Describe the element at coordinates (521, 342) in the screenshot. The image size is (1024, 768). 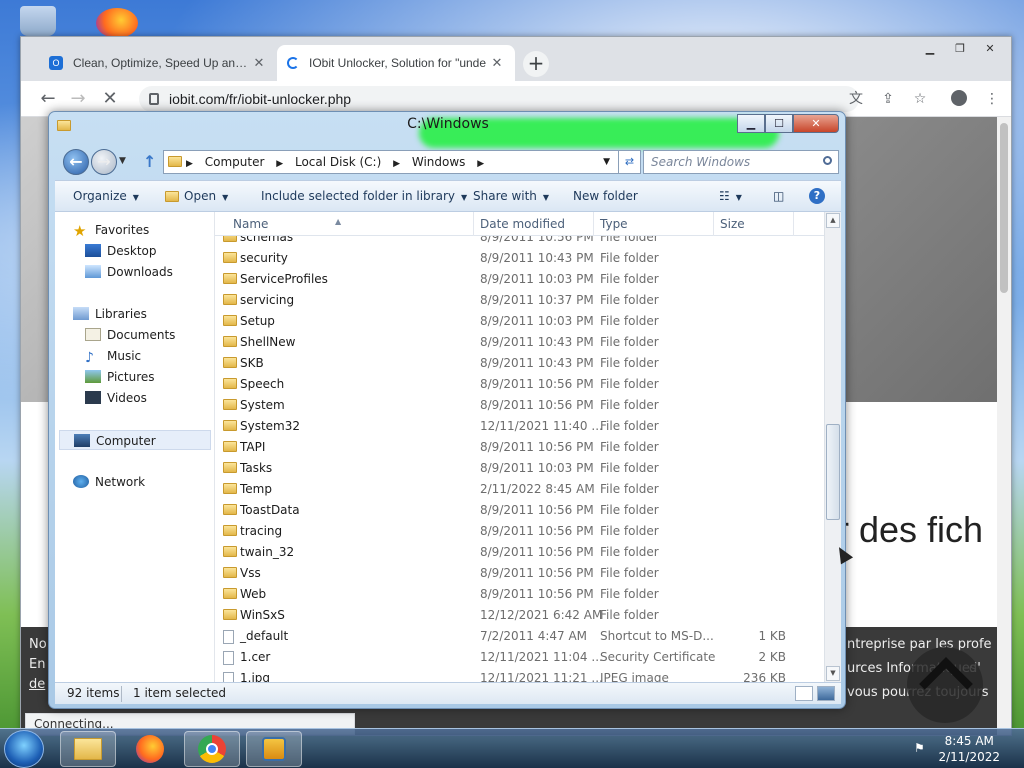
I see `file-row: ShellNew 8/9/2011 10:43 PM File folder` at that location.